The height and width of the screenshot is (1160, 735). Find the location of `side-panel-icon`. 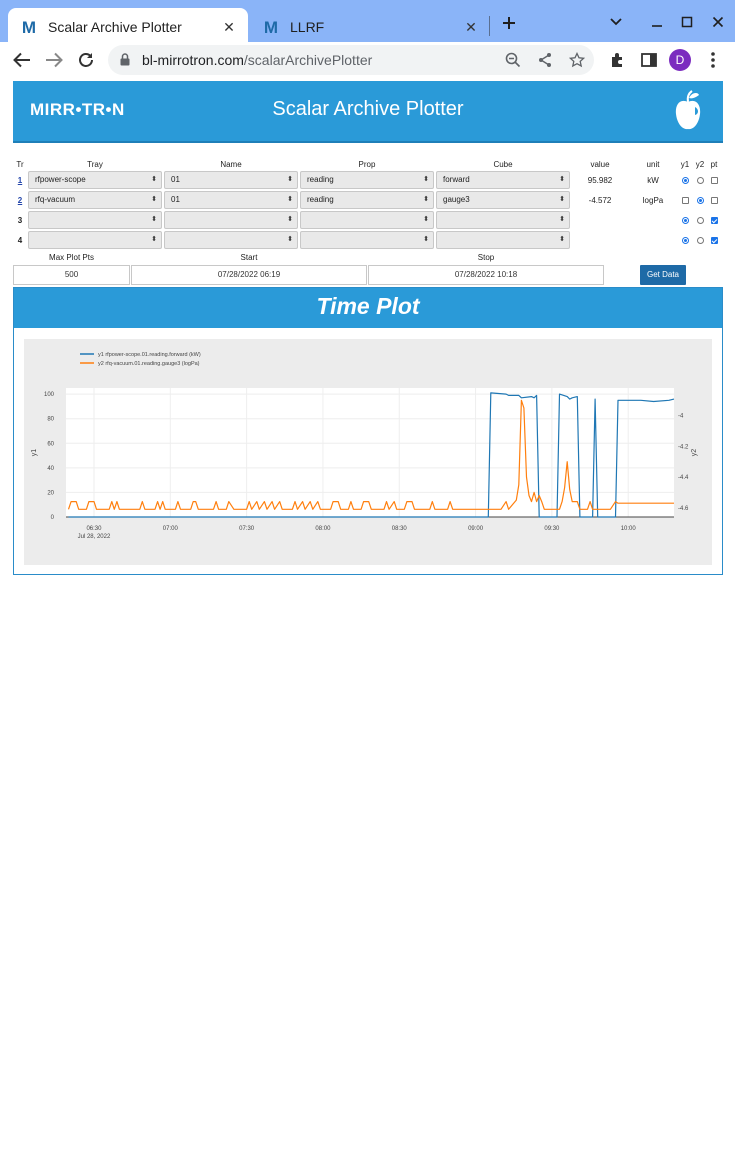

side-panel-icon is located at coordinates (649, 60).